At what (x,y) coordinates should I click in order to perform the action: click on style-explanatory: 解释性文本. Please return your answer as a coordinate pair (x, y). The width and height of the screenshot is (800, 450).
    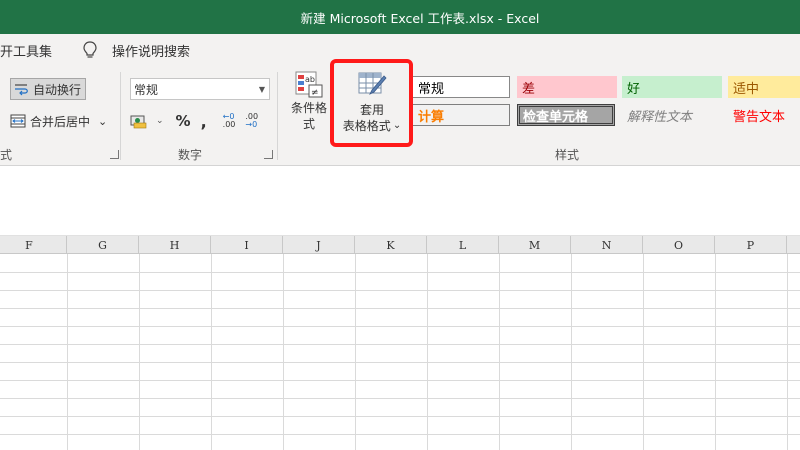
    Looking at the image, I should click on (672, 115).